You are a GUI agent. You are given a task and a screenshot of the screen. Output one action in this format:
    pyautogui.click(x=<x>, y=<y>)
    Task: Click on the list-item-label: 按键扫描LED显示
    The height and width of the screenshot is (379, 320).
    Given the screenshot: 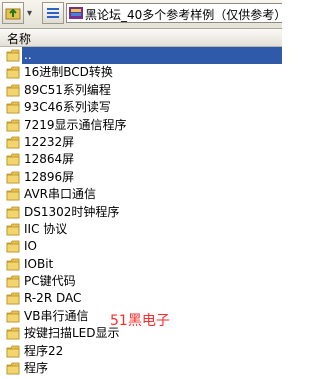 What is the action you would take?
    pyautogui.click(x=72, y=333)
    